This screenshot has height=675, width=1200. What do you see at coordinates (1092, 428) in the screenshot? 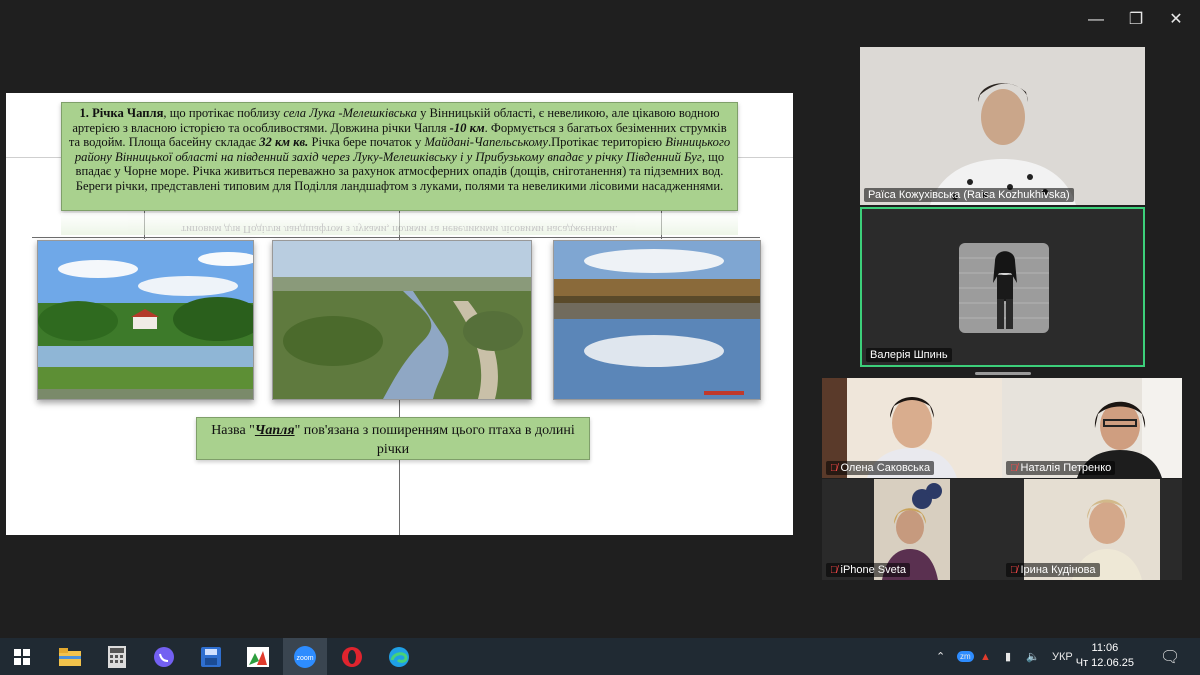
I see `participant-tile-4: 🎙̸ Наталія Петренко` at bounding box center [1092, 428].